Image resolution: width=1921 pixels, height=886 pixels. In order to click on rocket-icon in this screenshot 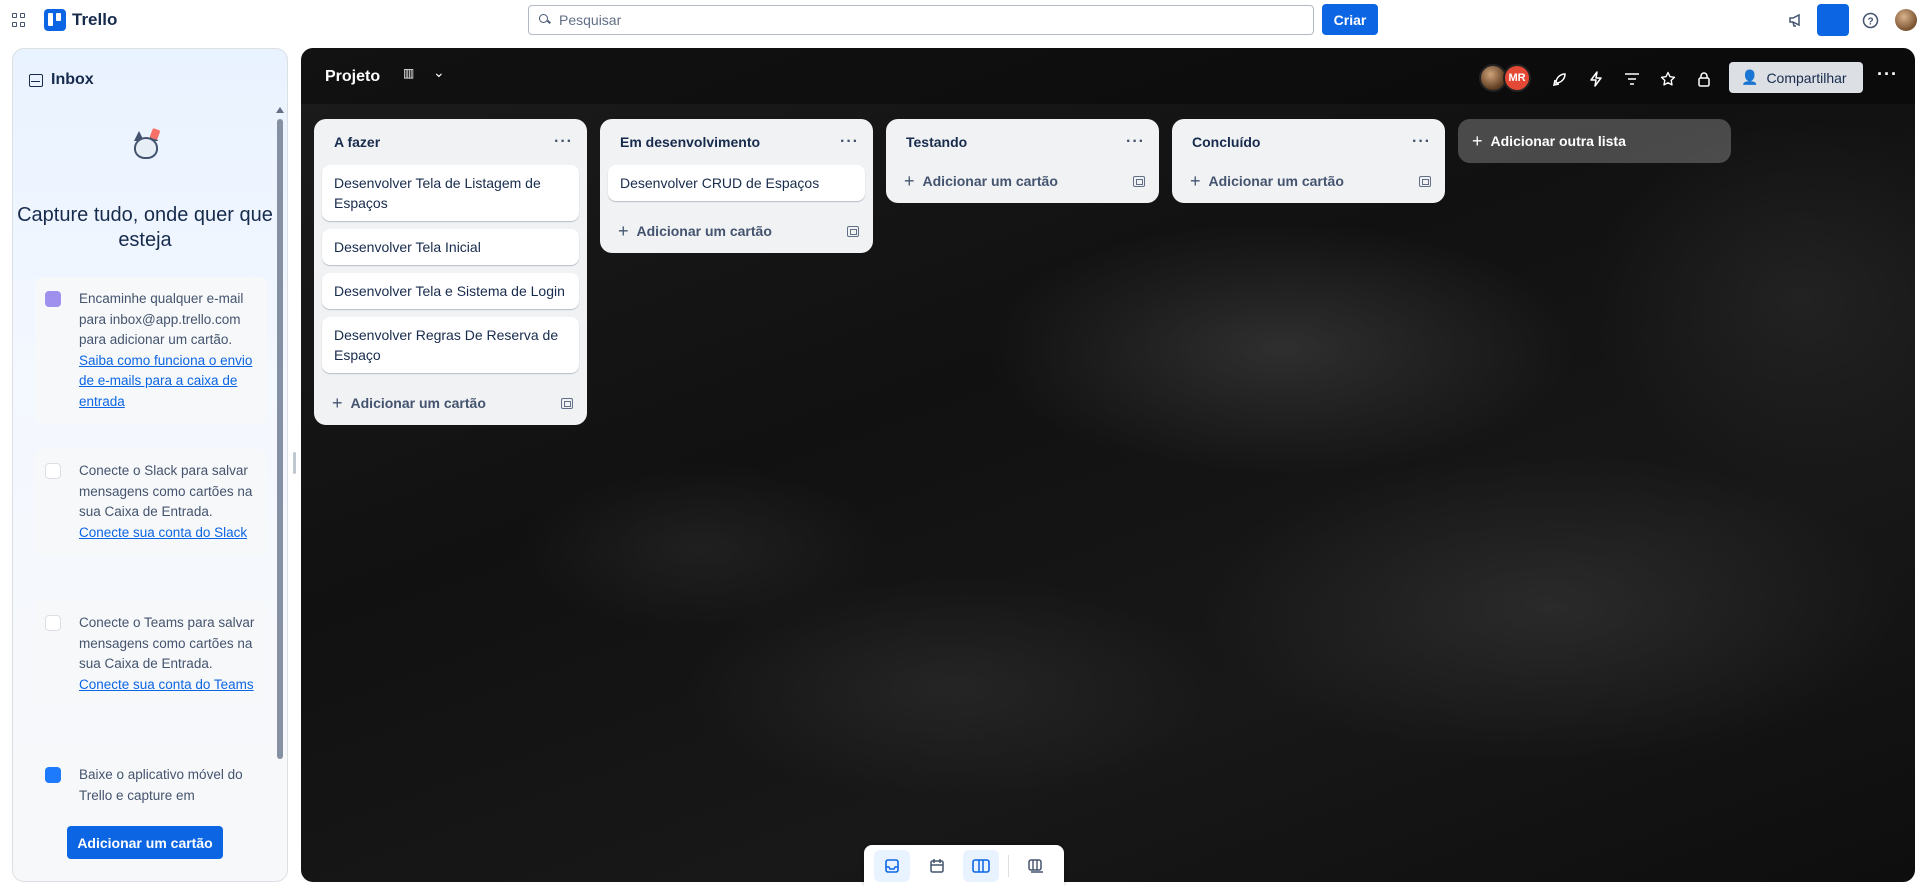, I will do `click(1560, 79)`.